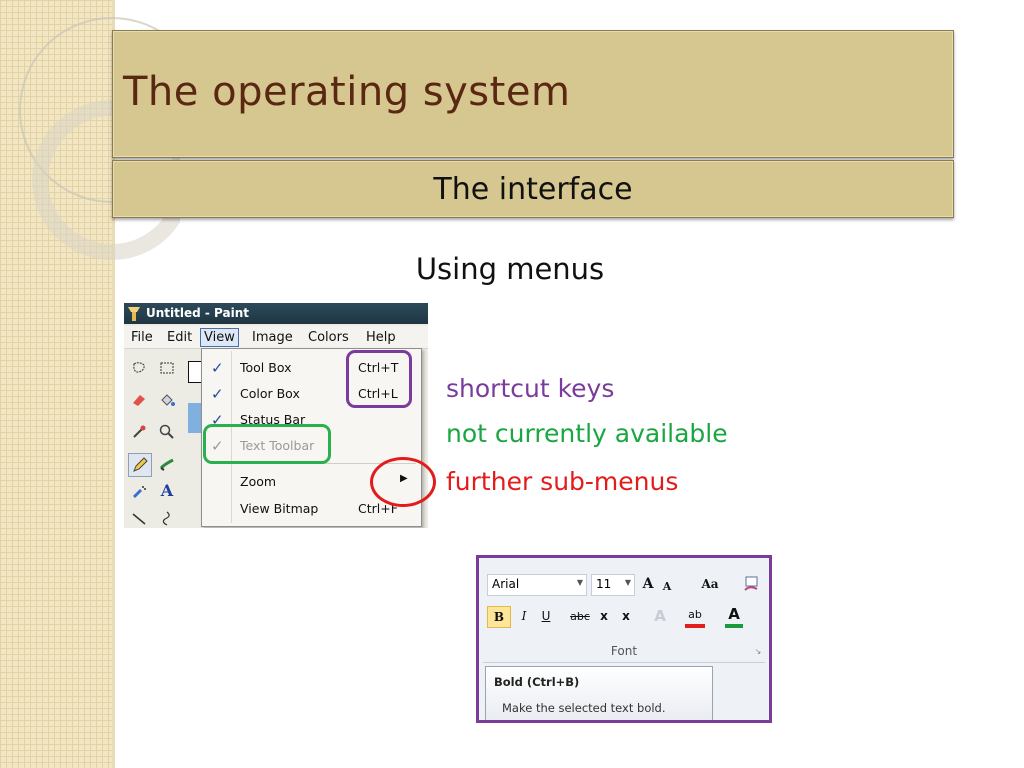  I want to click on fill-bucket-icon, so click(167, 400).